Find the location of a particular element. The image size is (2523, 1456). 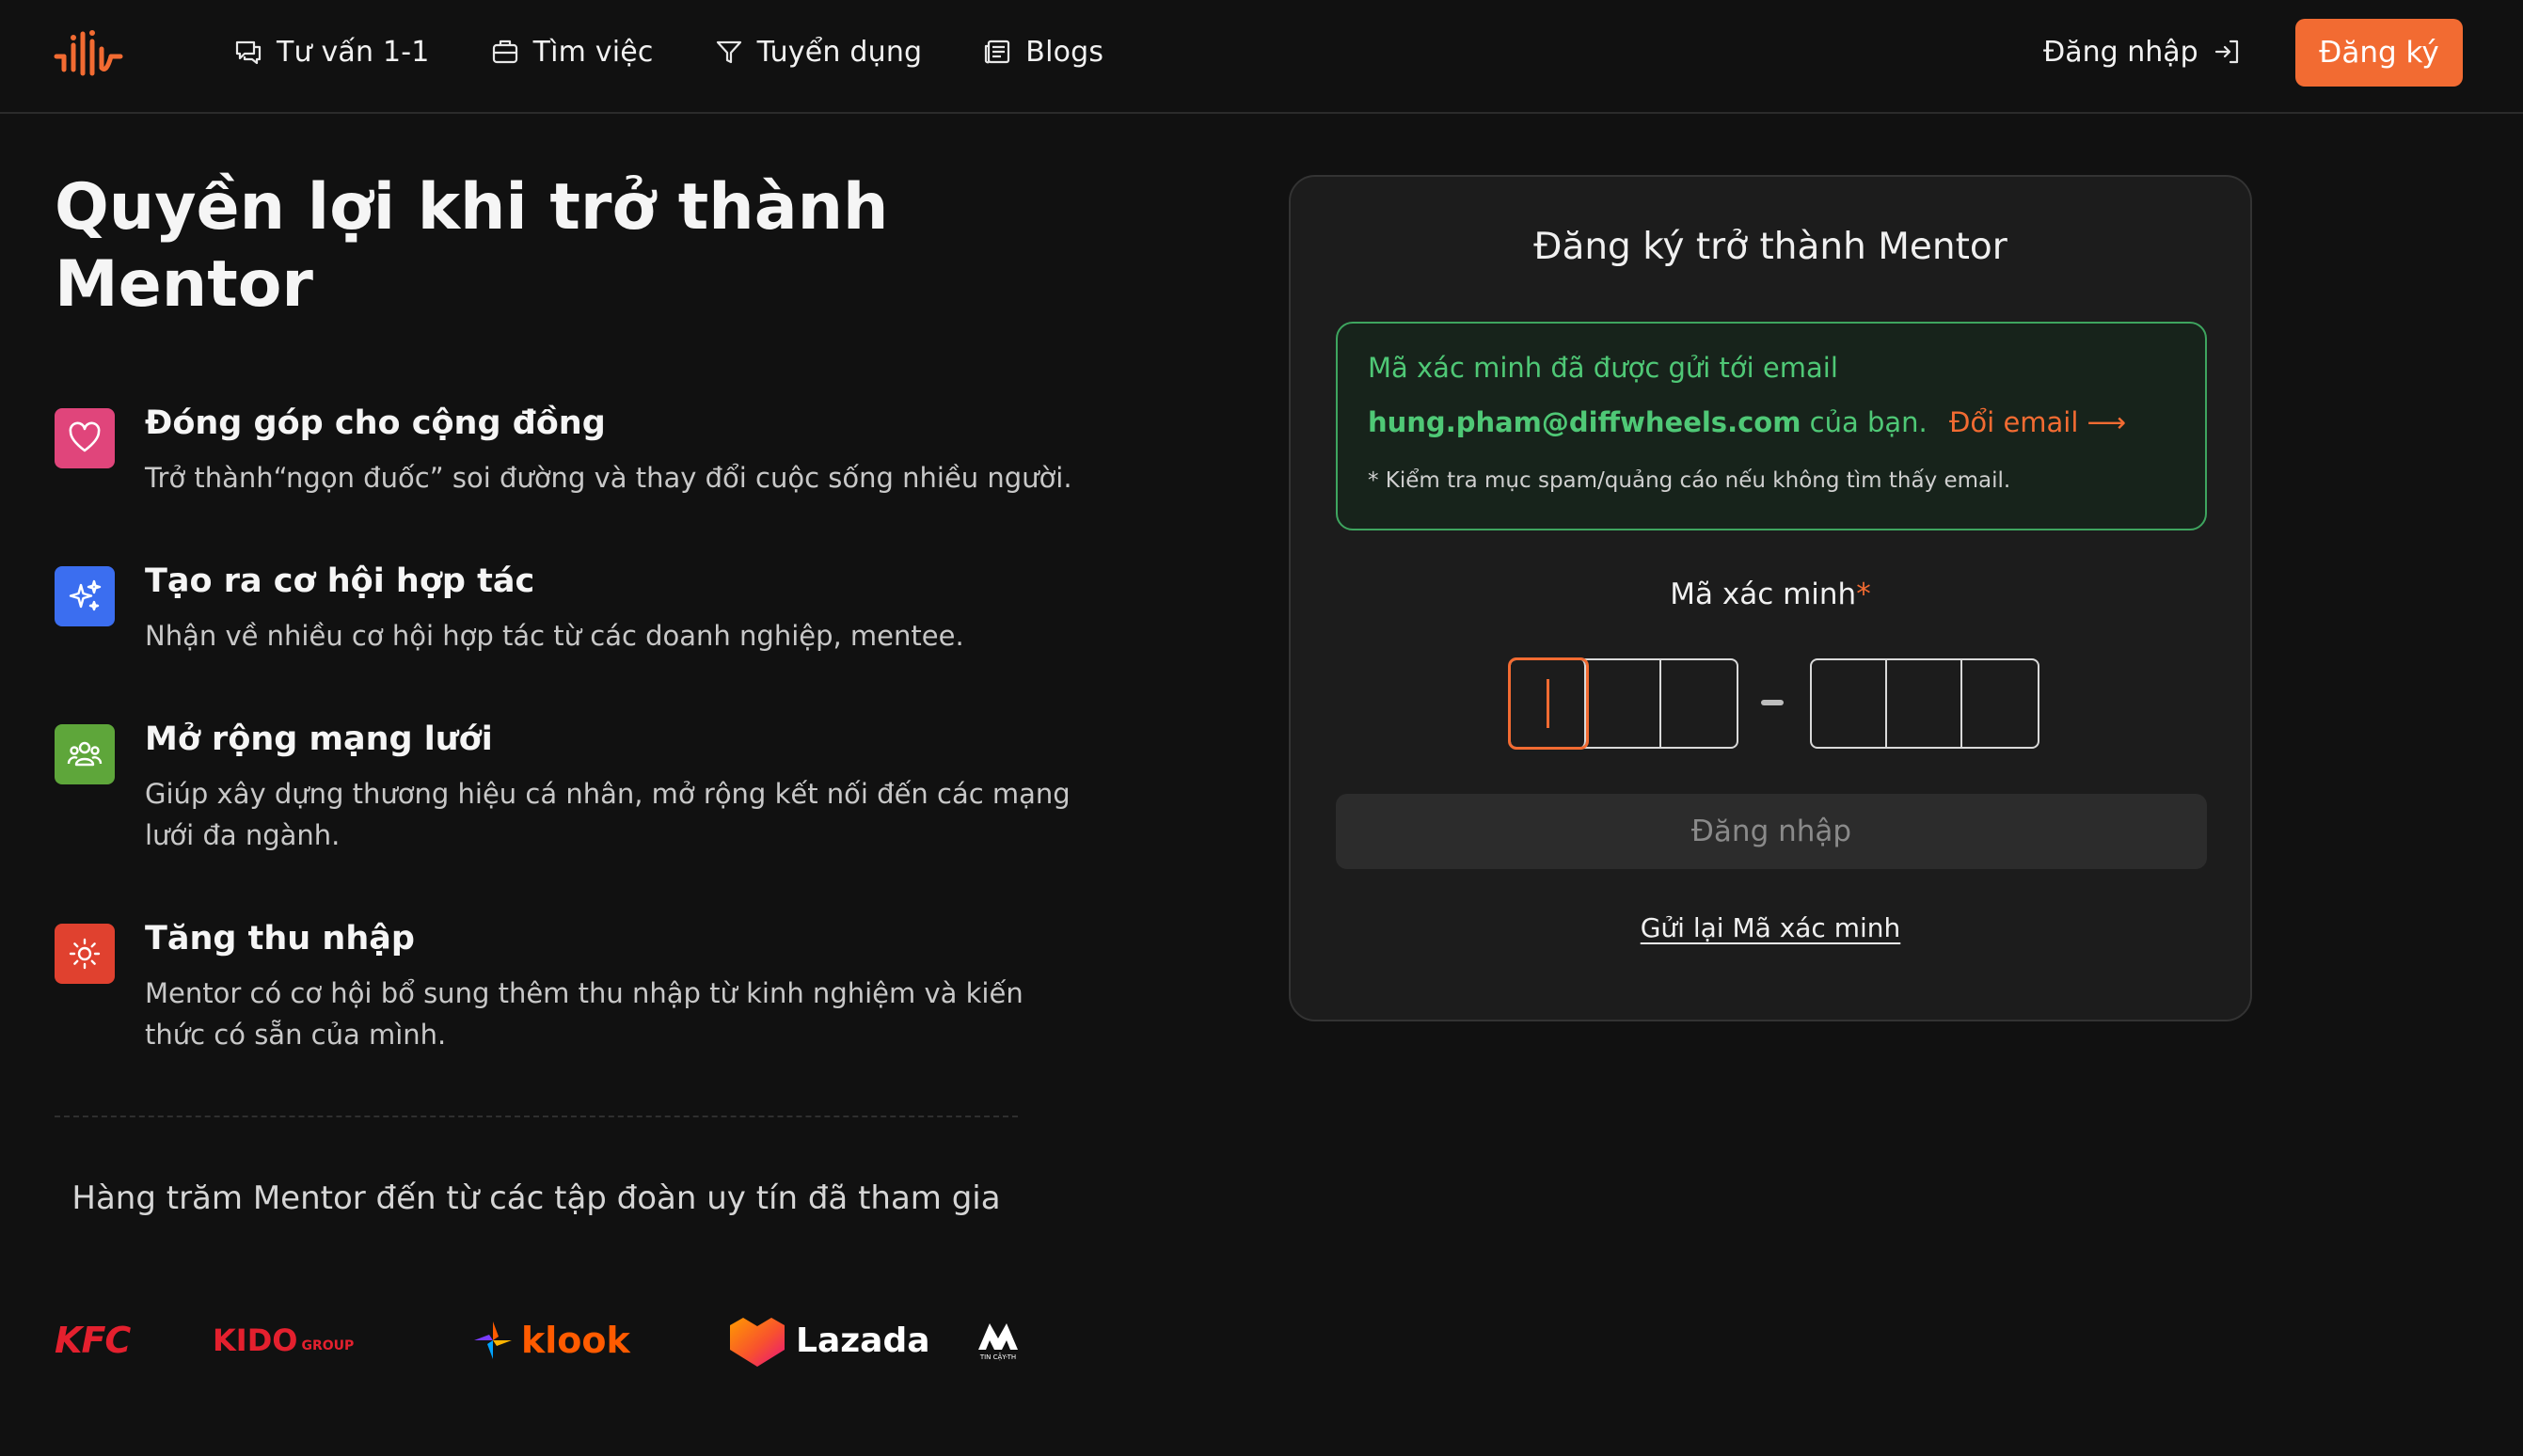

text-caret is located at coordinates (1548, 703).